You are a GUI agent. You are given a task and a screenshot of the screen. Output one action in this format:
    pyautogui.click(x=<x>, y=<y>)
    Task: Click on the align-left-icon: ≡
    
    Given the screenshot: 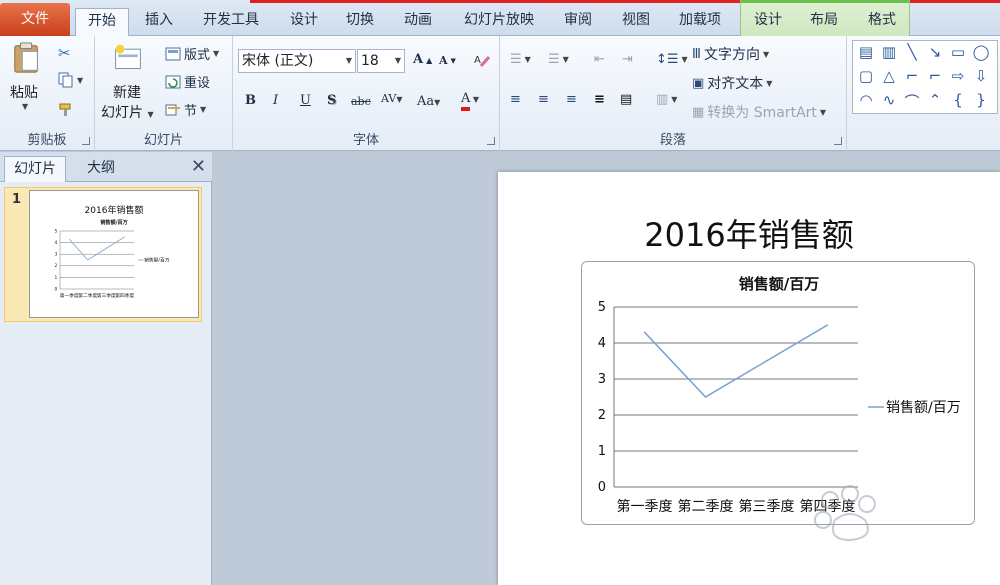 What is the action you would take?
    pyautogui.click(x=515, y=99)
    